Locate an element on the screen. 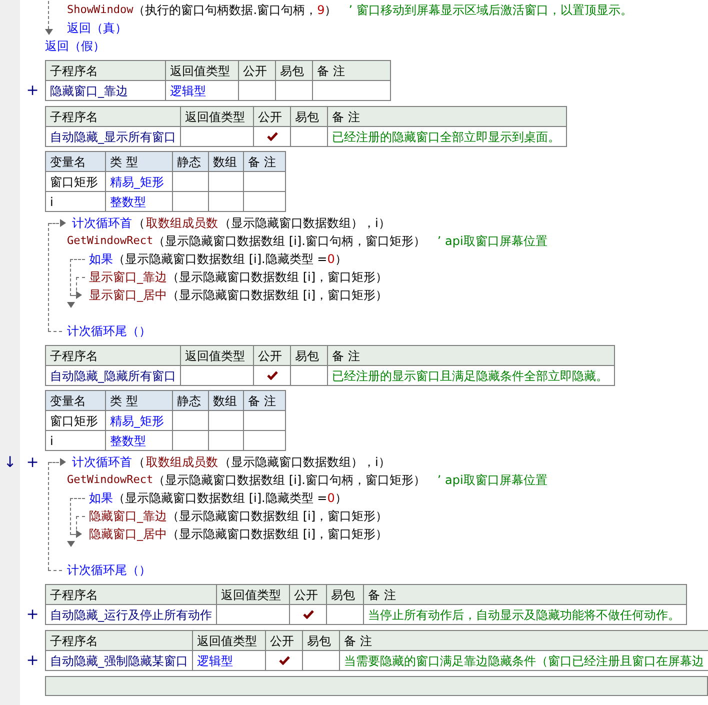  table-cell: 当停止所有动作后，自动显示及隐藏功能将不做任何动作。 is located at coordinates (525, 614).